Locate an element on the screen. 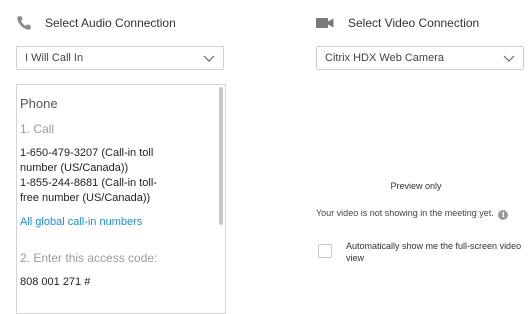 Image resolution: width=532 pixels, height=314 pixels. audio-connection-select: I Will Call In is located at coordinates (120, 58).